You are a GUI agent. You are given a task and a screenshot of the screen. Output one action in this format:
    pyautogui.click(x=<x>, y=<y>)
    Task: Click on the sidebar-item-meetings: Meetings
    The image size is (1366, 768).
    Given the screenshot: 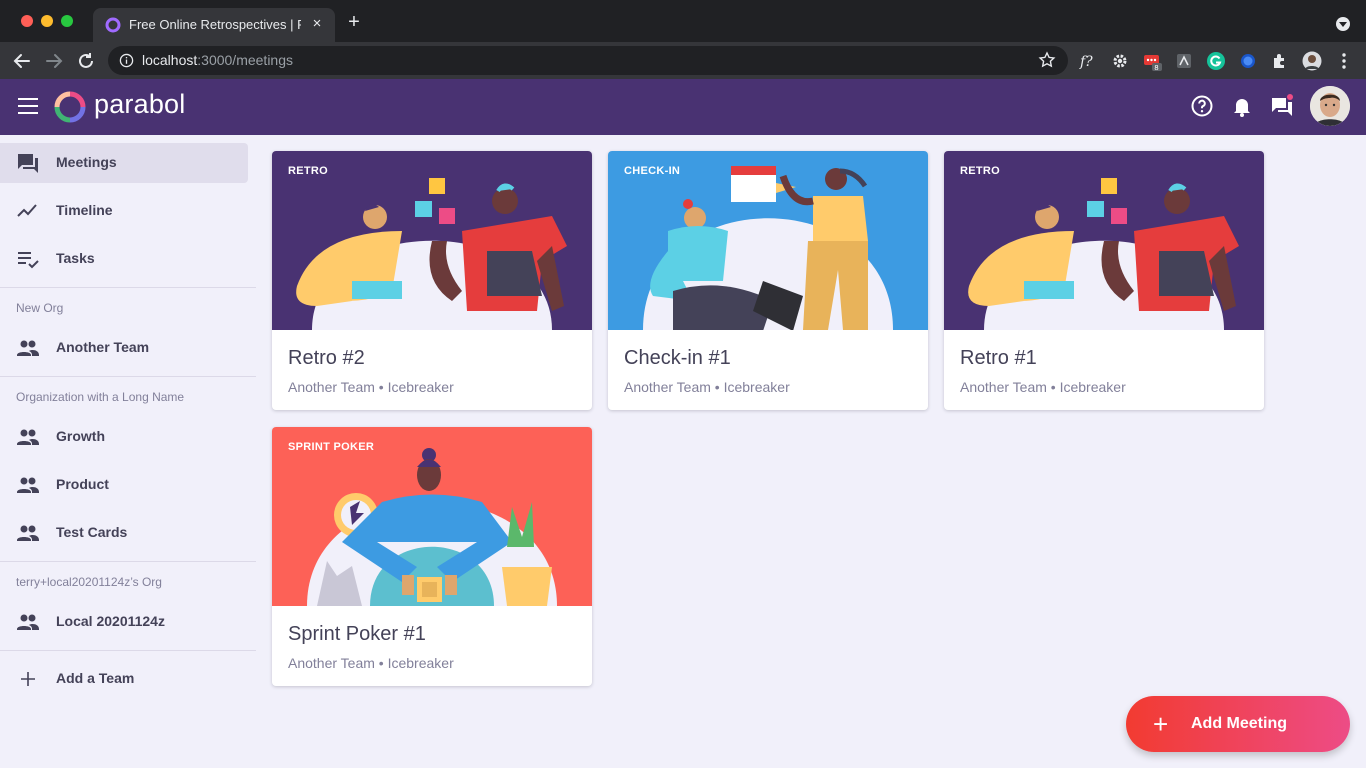 What is the action you would take?
    pyautogui.click(x=124, y=163)
    